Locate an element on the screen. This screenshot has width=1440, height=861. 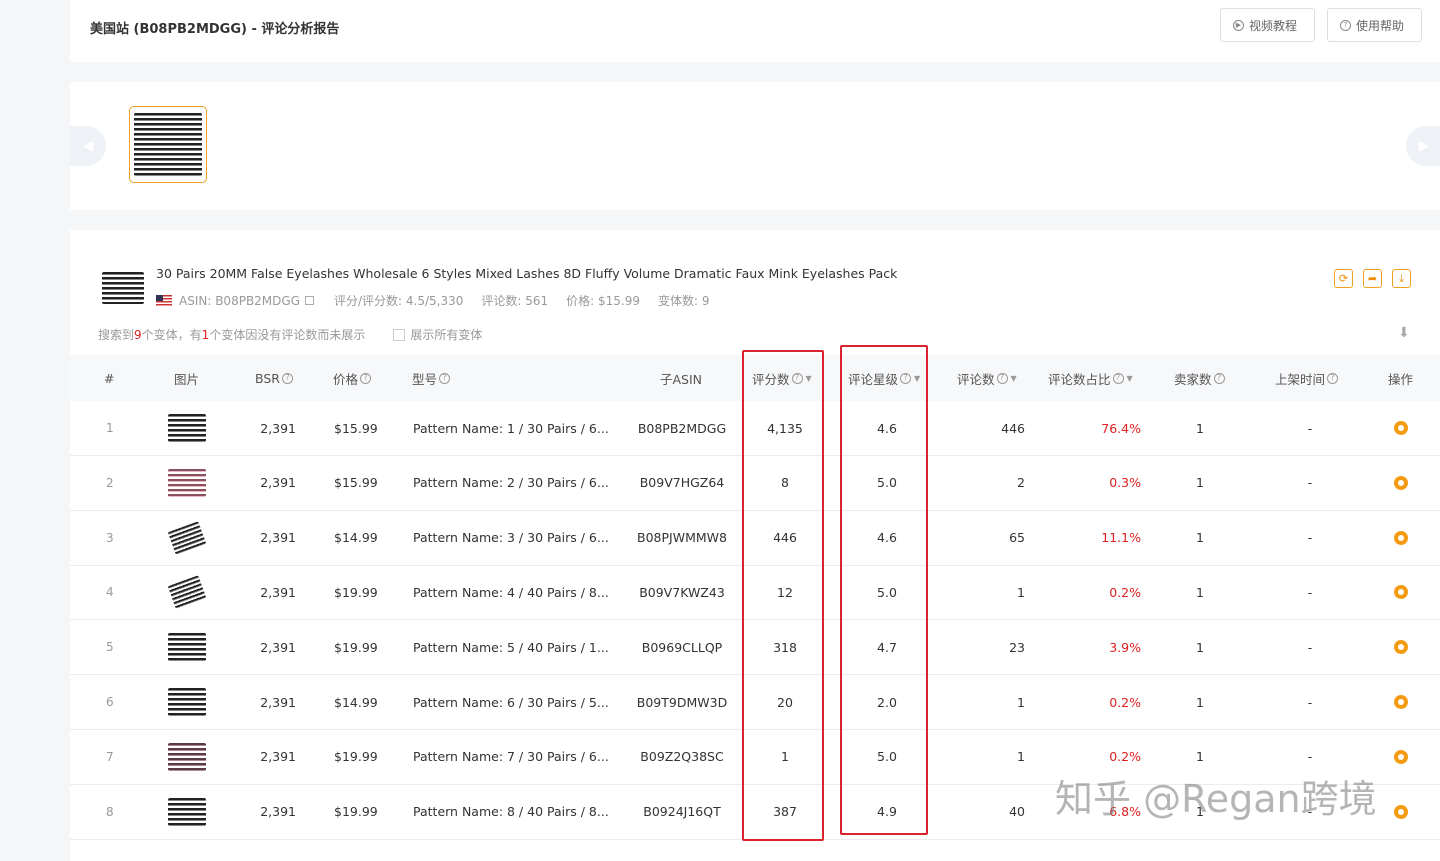
row-index: 2 is located at coordinates (110, 482).